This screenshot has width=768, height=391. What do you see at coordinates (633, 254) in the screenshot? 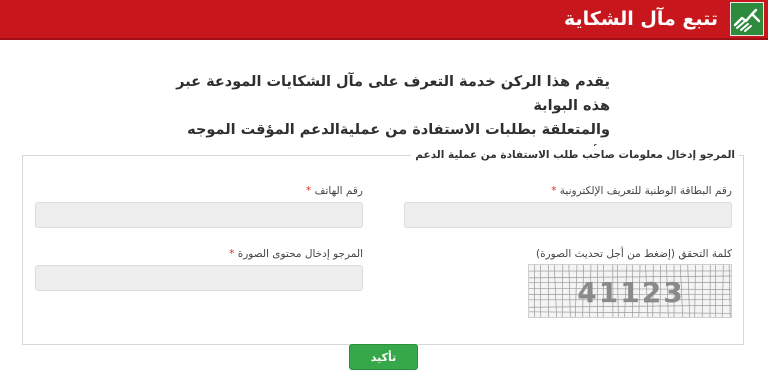
I see `captcha-label: كلمة التحقق (إضغط من أجل تحديث الصورة)` at bounding box center [633, 254].